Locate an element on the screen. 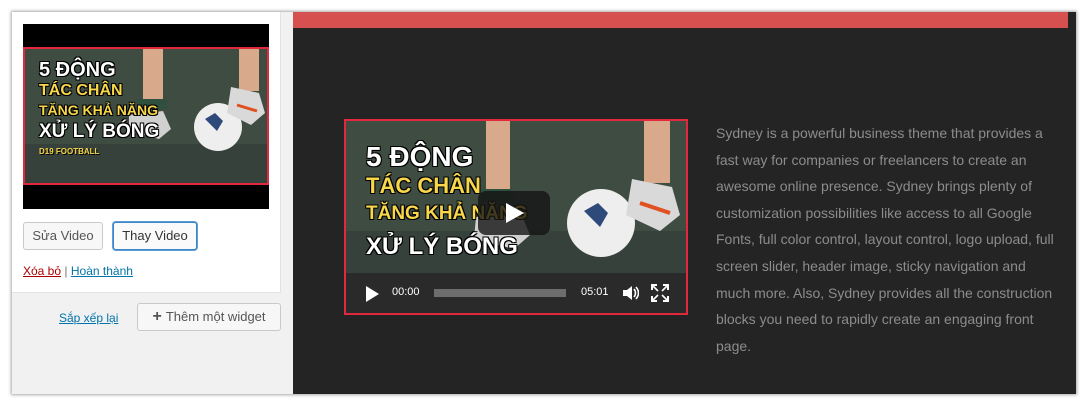 Image resolution: width=1091 pixels, height=410 pixels. plus-icon: + is located at coordinates (157, 316).